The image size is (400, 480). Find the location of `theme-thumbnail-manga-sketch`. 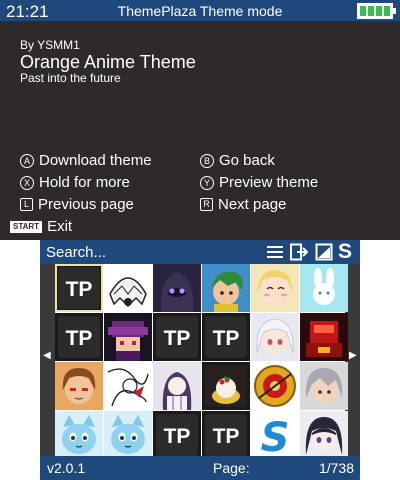

theme-thumbnail-manga-sketch is located at coordinates (128, 386).